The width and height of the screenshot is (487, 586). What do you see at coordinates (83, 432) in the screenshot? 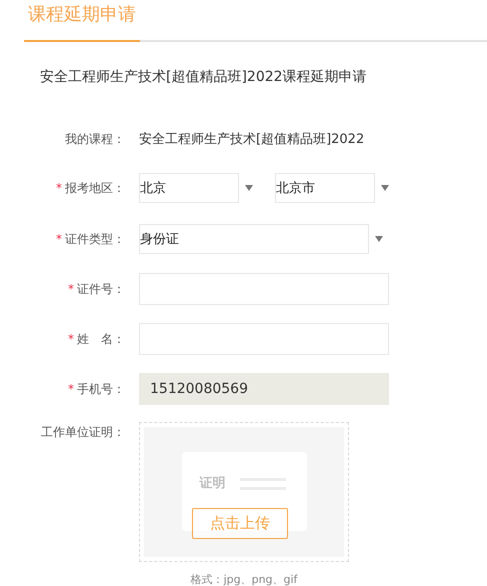
I see `field-label: 工作单位证明：` at bounding box center [83, 432].